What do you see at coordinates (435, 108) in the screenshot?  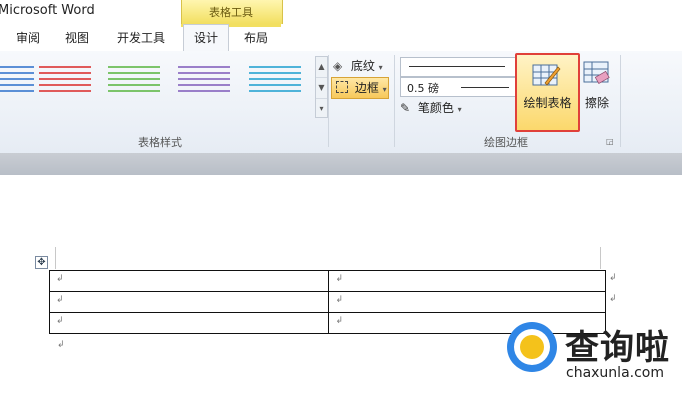 I see `pen-color-label: 笔颜色` at bounding box center [435, 108].